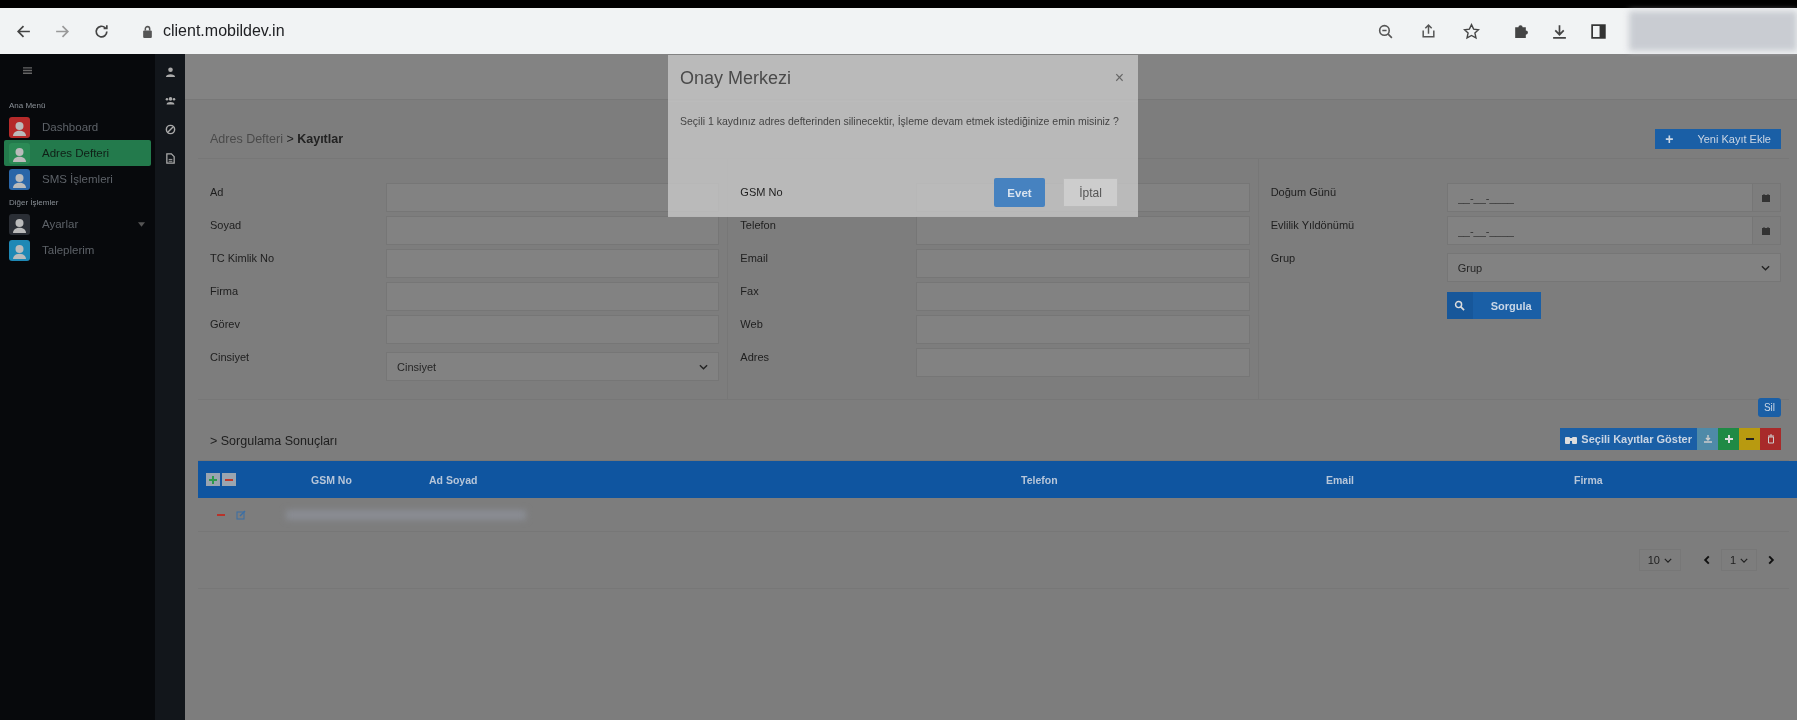 The image size is (1797, 720). I want to click on column-header: Firma, so click(1588, 479).